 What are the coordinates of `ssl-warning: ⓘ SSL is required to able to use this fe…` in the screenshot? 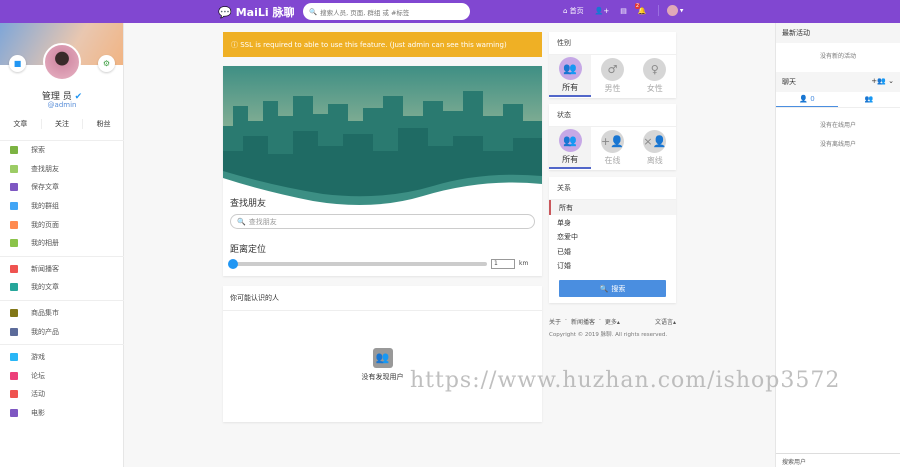 It's located at (382, 44).